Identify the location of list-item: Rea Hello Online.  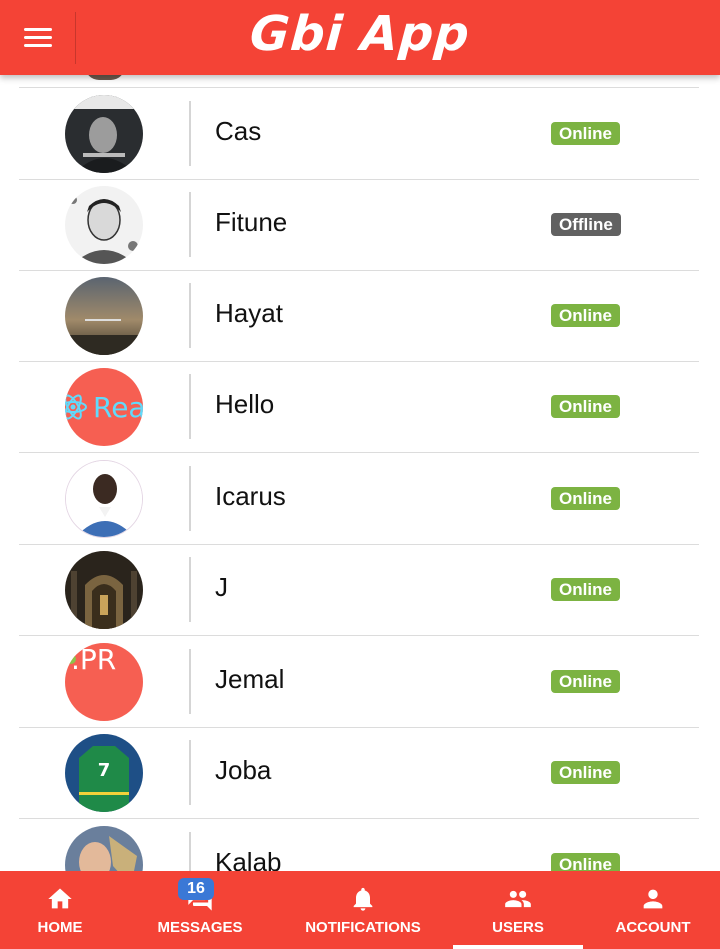
(359, 407).